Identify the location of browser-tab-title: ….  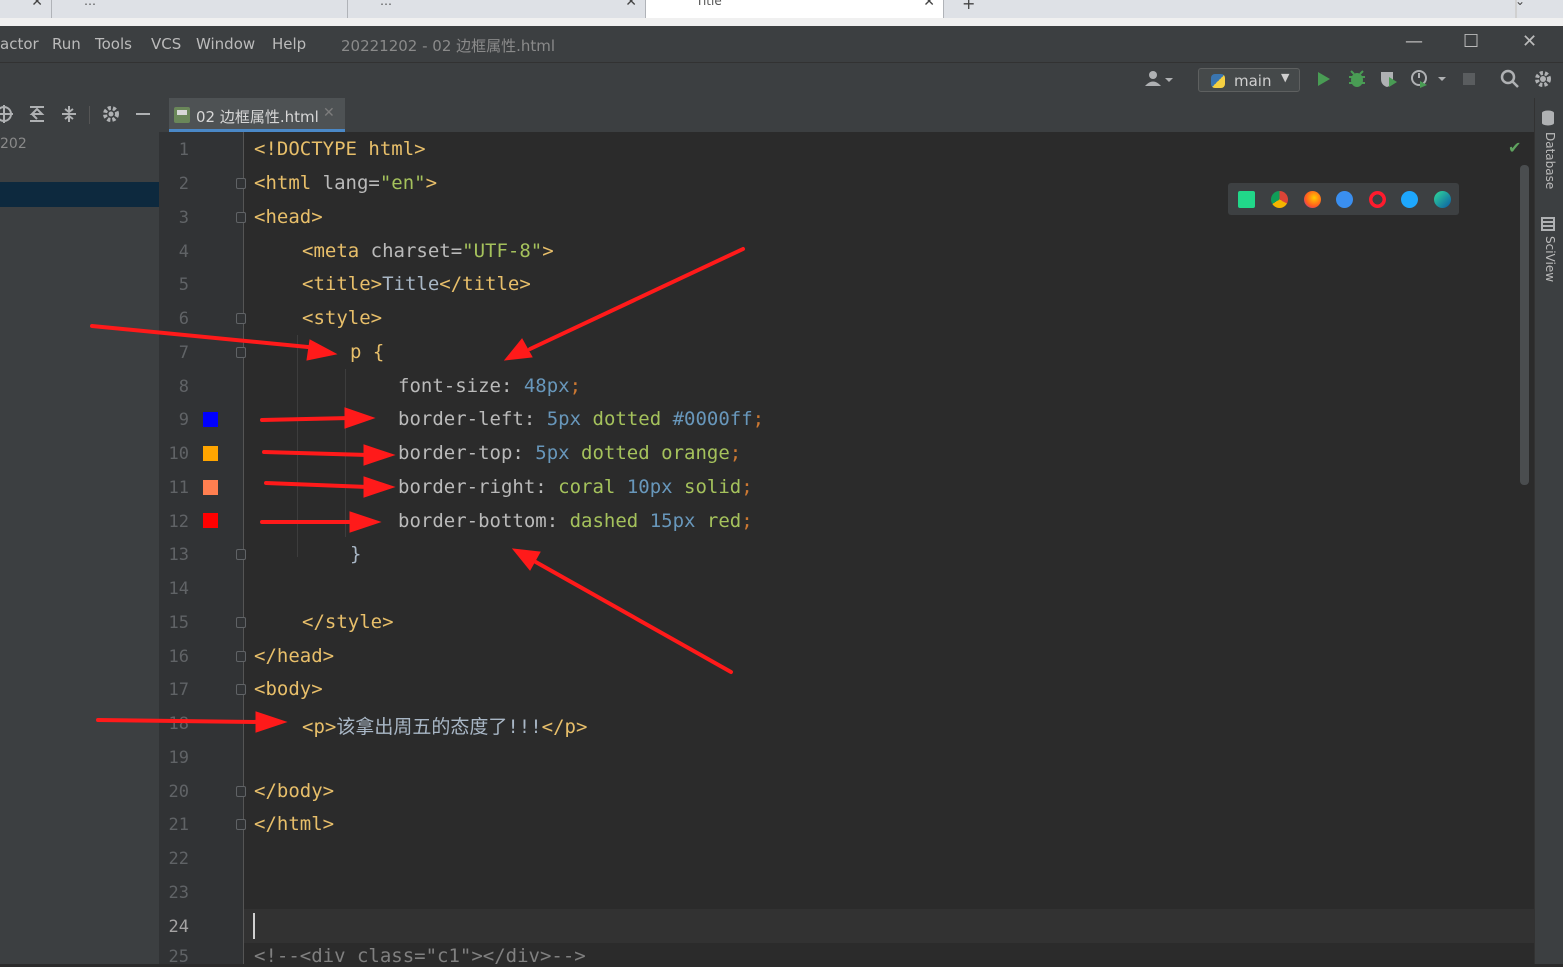
(386, 4).